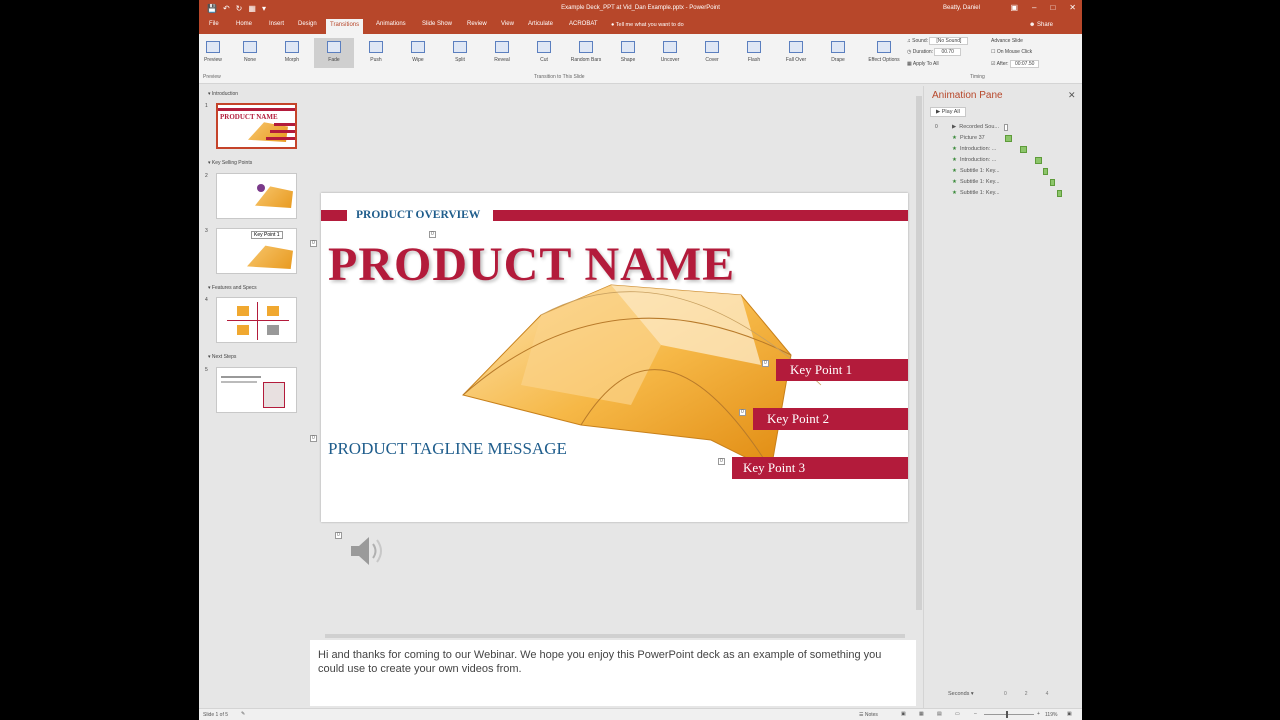 The width and height of the screenshot is (1280, 720). I want to click on transition-fall-over: Fall Over, so click(796, 53).